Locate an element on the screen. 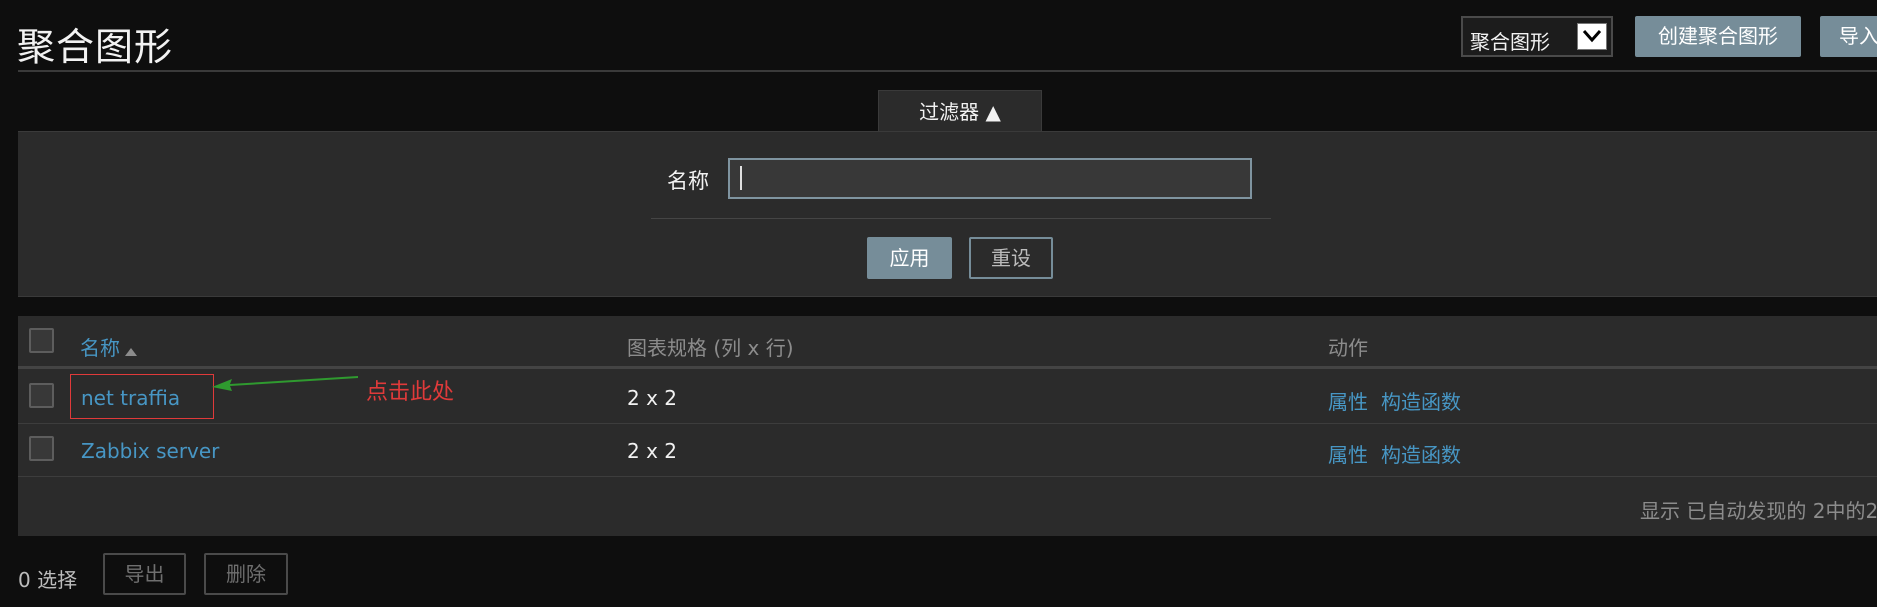 Image resolution: width=1877 pixels, height=607 pixels. filter-name-label: 名称 is located at coordinates (688, 181).